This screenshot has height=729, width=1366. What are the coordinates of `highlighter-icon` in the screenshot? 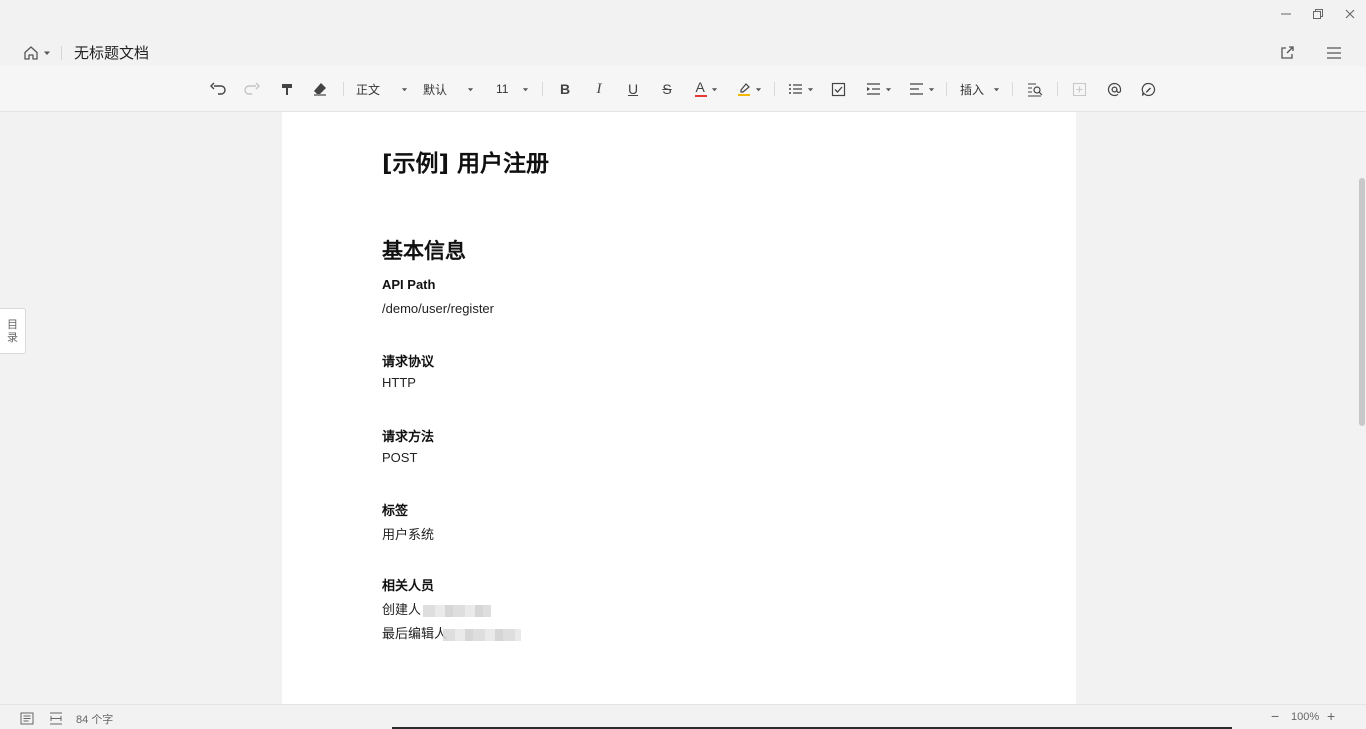 It's located at (743, 89).